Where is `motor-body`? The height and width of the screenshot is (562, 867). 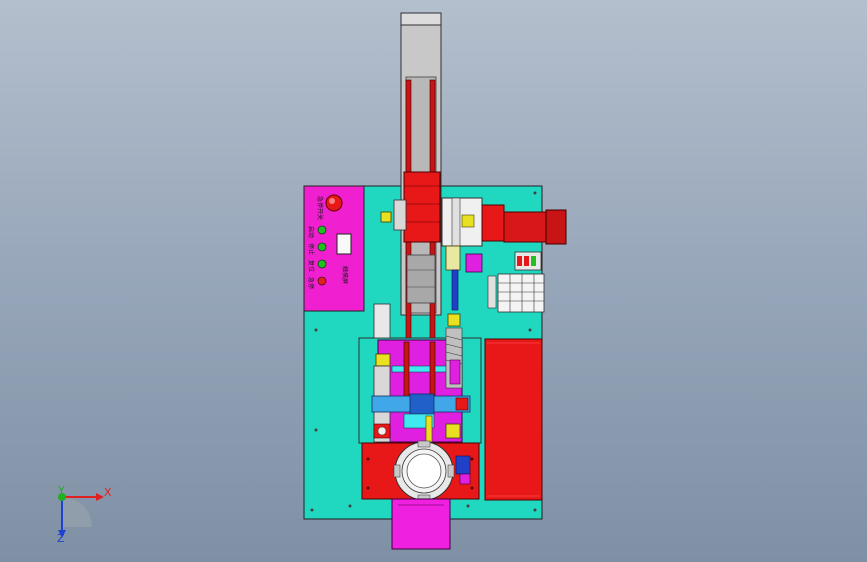
motor-body is located at coordinates (526, 227).